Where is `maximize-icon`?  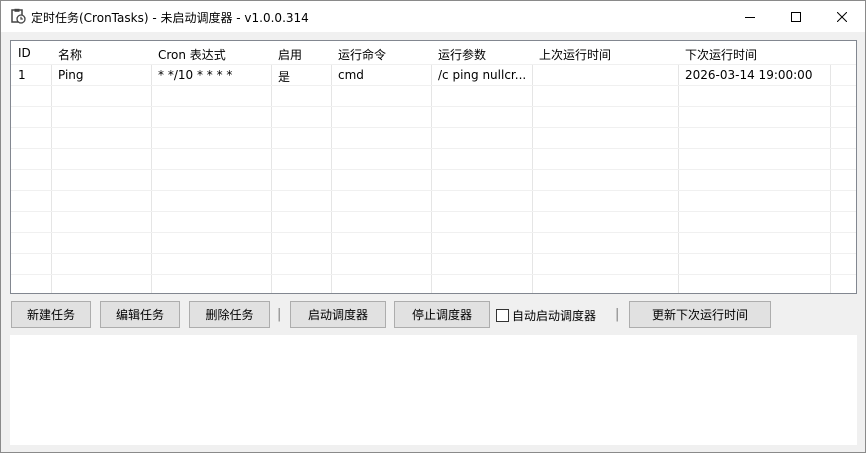
maximize-icon is located at coordinates (796, 16).